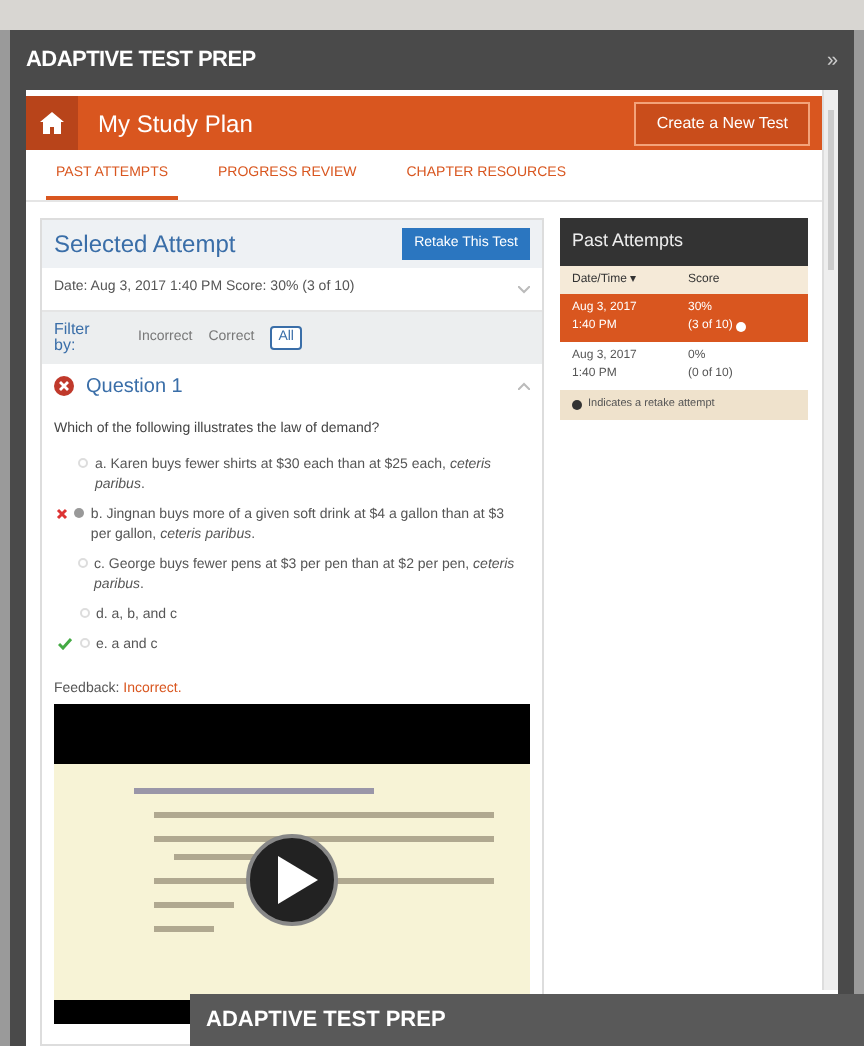  What do you see at coordinates (577, 405) in the screenshot?
I see `retake-icon` at bounding box center [577, 405].